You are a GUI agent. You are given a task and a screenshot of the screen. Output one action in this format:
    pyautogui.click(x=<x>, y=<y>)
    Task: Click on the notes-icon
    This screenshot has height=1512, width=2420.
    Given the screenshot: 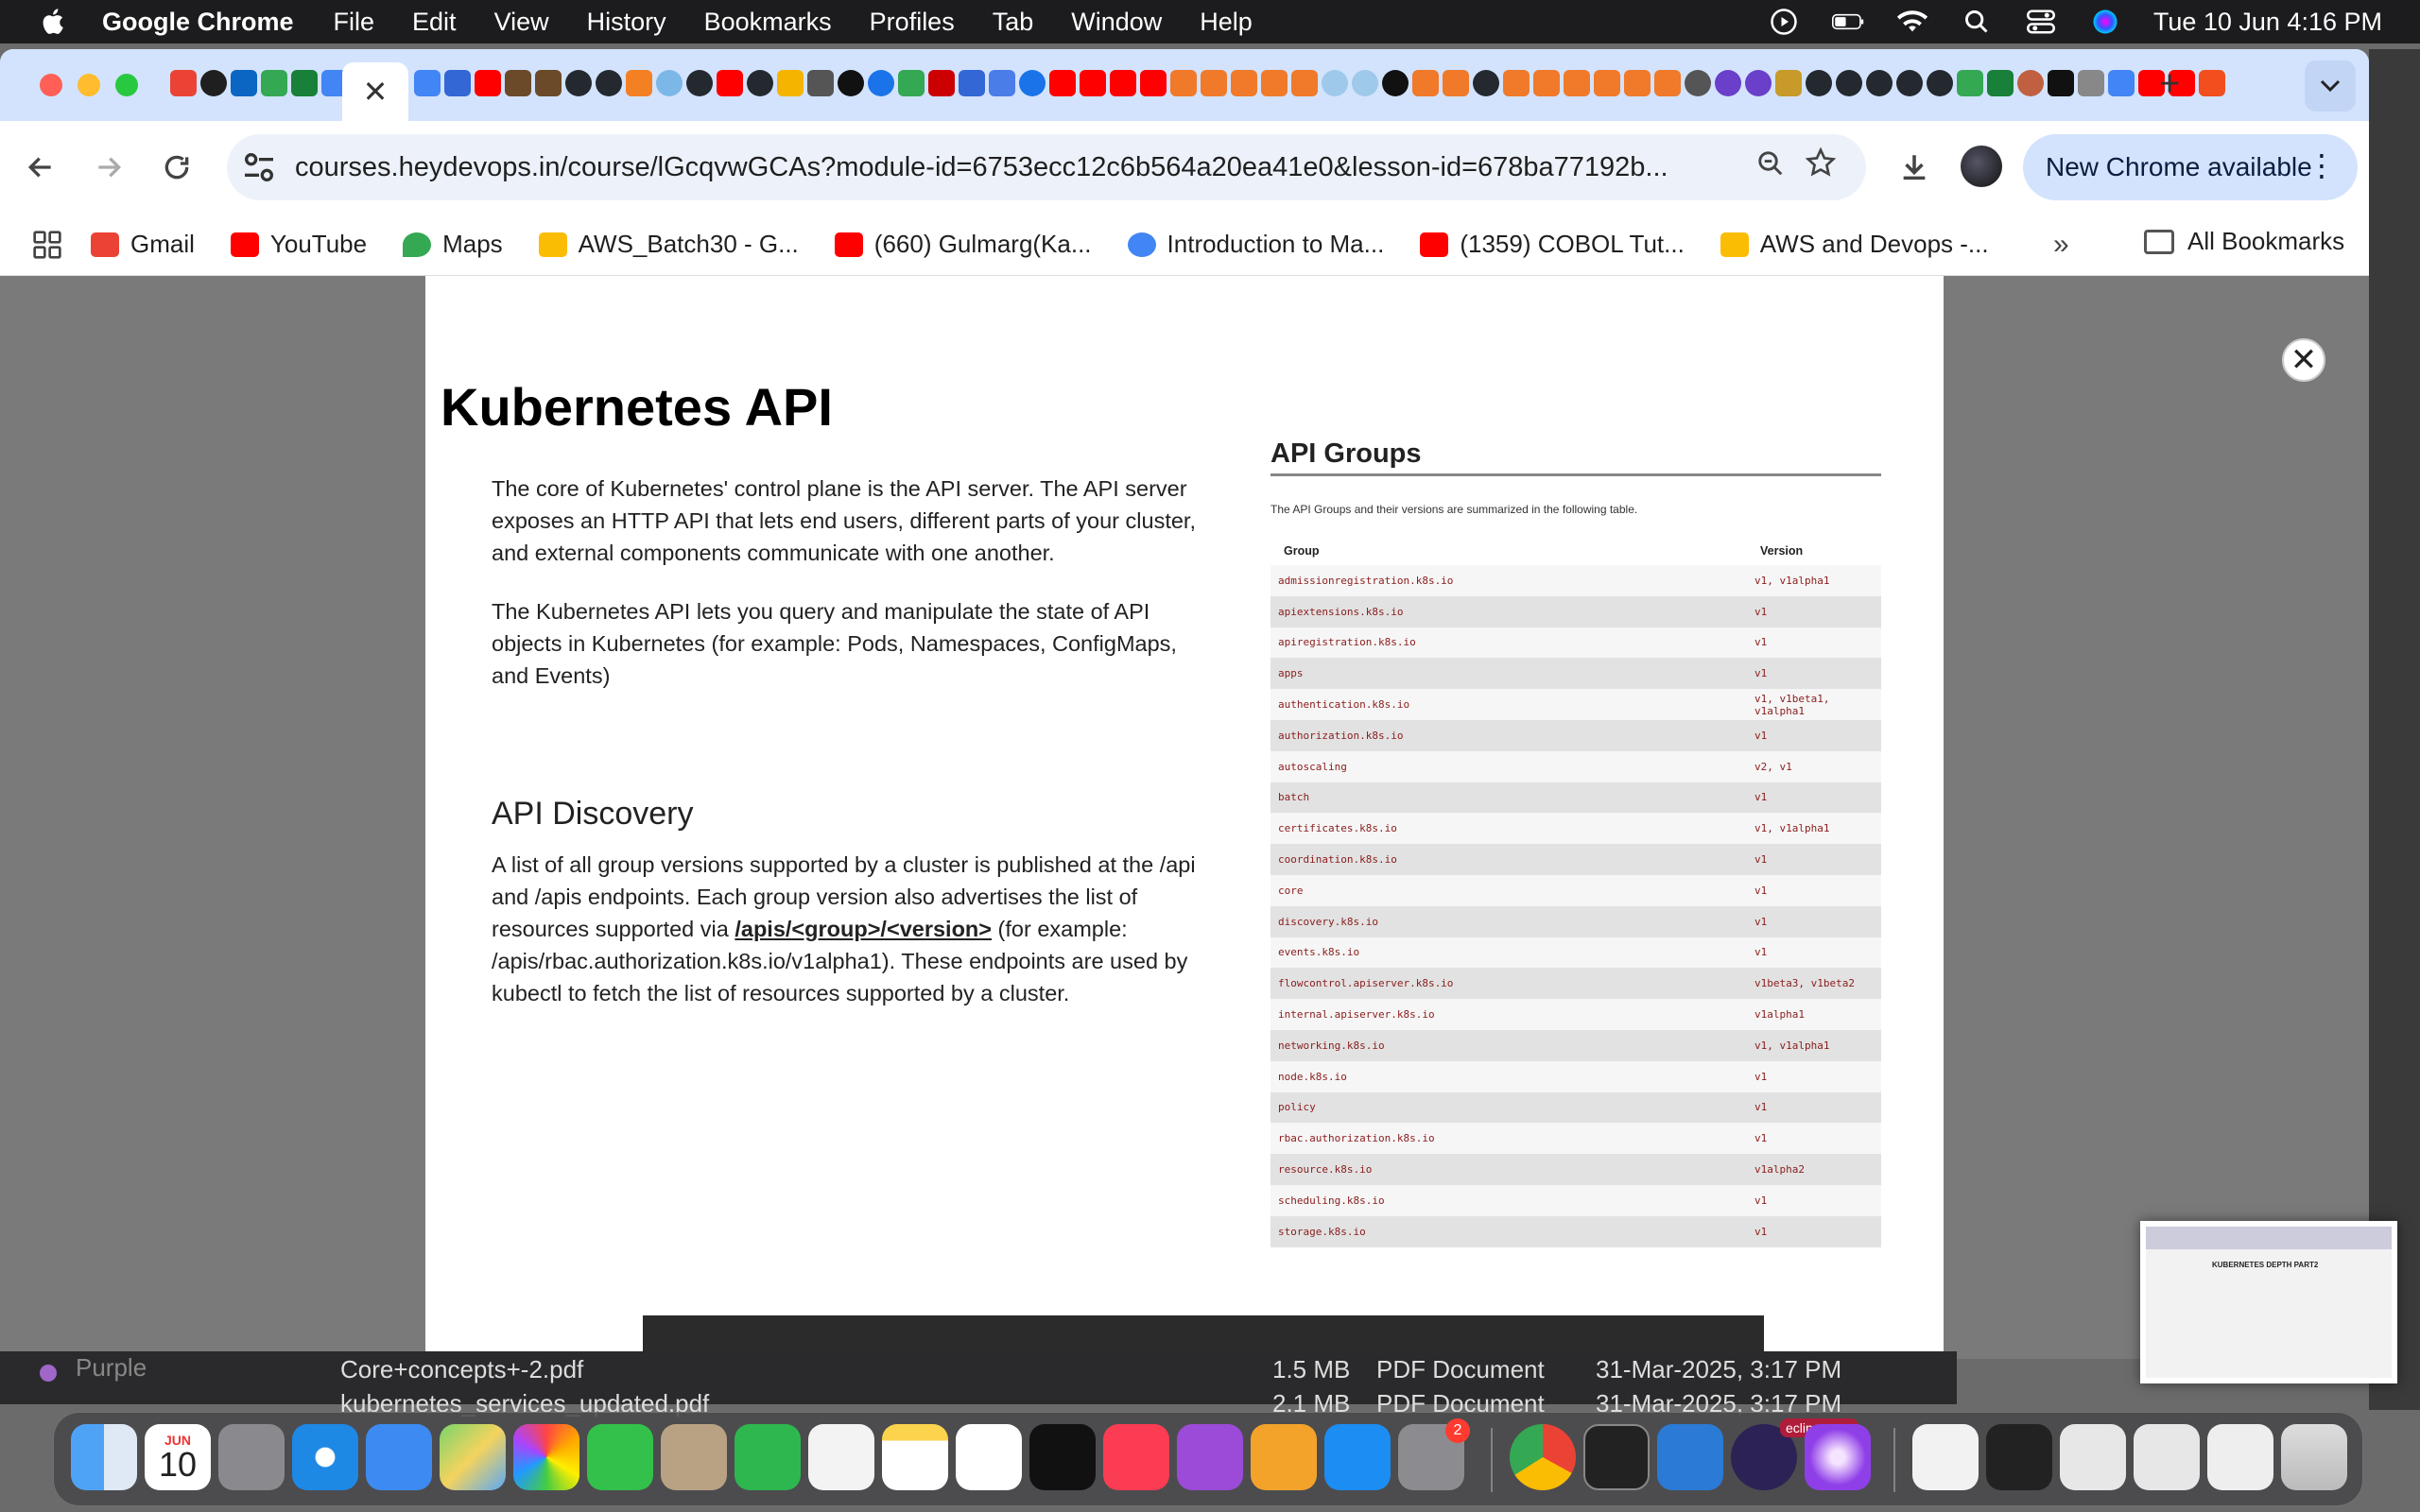 What is the action you would take?
    pyautogui.click(x=915, y=1457)
    